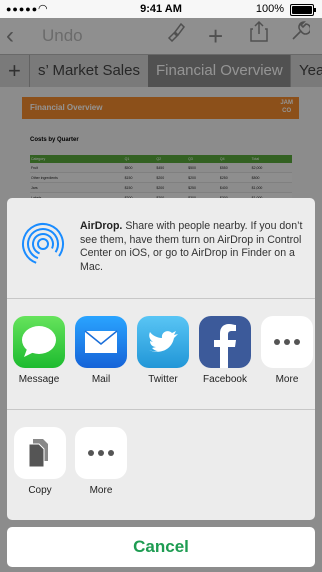 This screenshot has width=322, height=572. I want to click on action-more: More, so click(101, 461).